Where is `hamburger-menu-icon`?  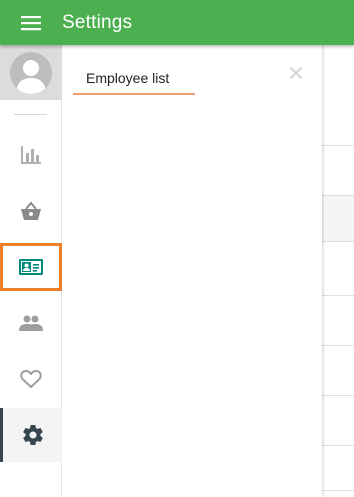
hamburger-menu-icon is located at coordinates (31, 22).